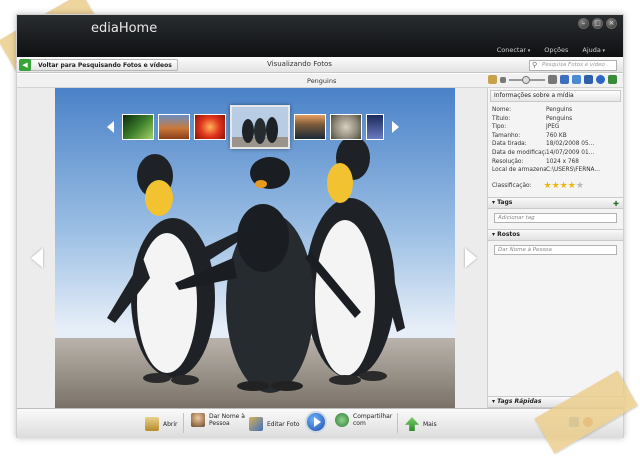 The image size is (640, 456). What do you see at coordinates (562, 161) in the screenshot?
I see `property-value: 1024 x 768` at bounding box center [562, 161].